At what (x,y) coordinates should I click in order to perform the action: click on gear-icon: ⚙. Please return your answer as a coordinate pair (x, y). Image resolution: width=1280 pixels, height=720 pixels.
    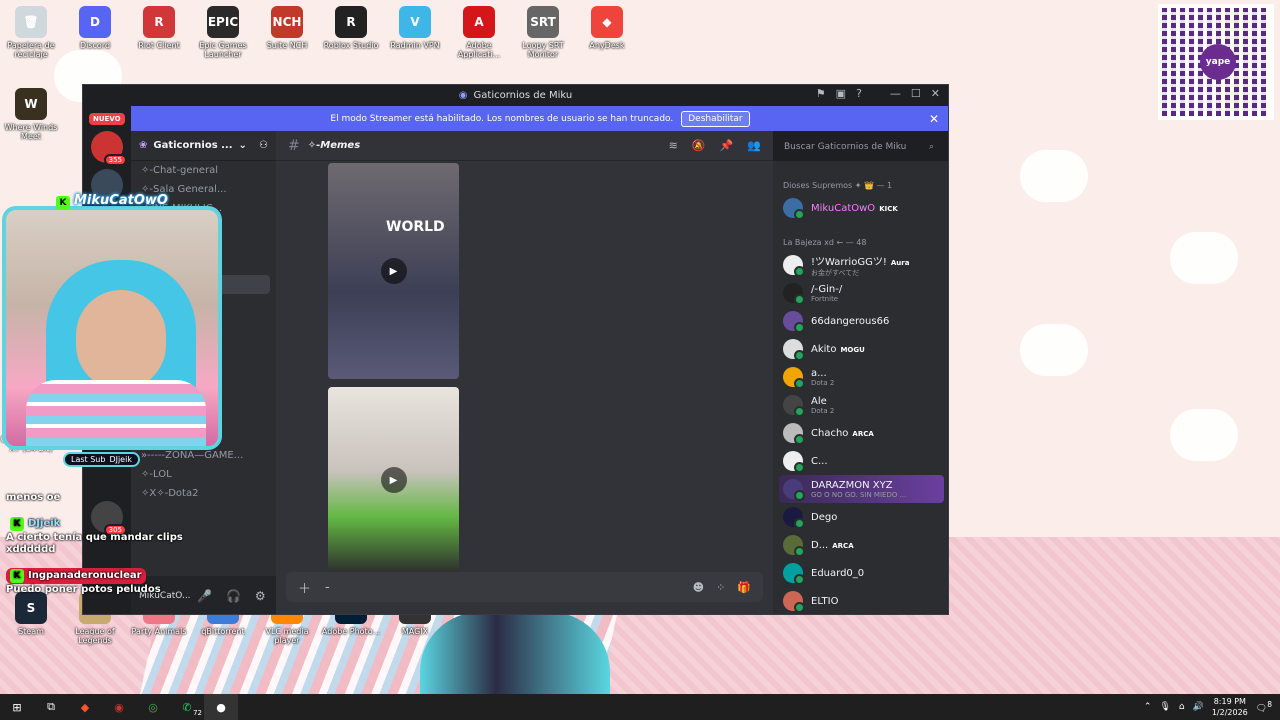
    Looking at the image, I should click on (260, 596).